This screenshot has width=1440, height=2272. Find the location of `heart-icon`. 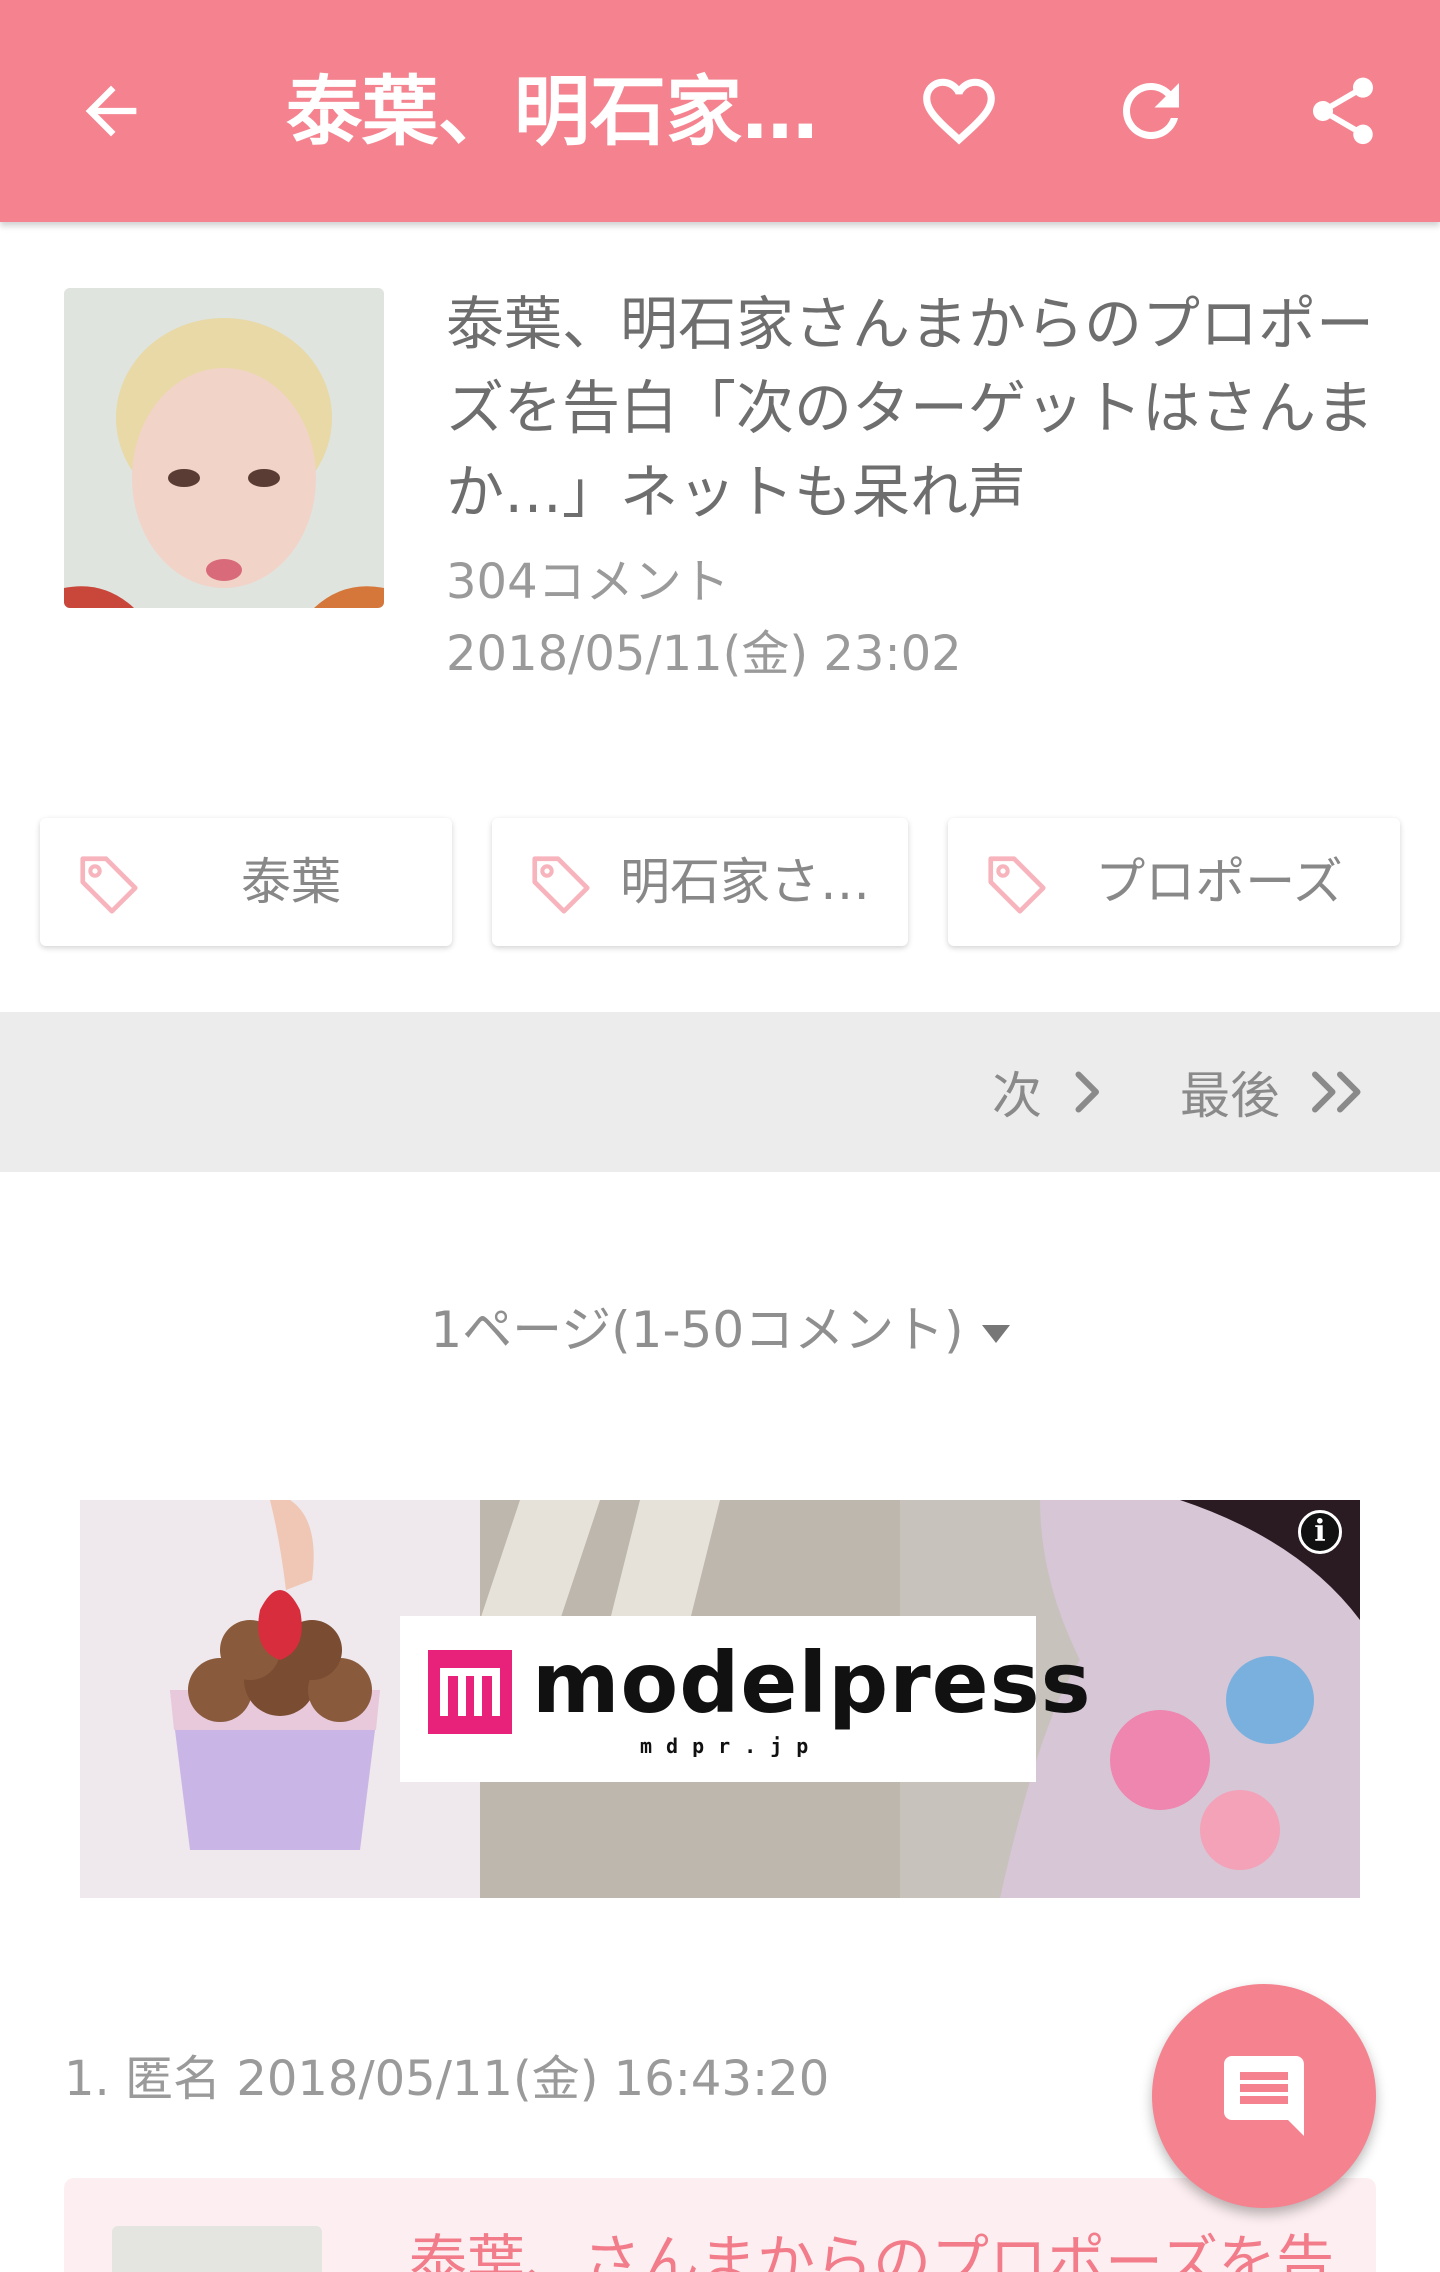

heart-icon is located at coordinates (959, 111).